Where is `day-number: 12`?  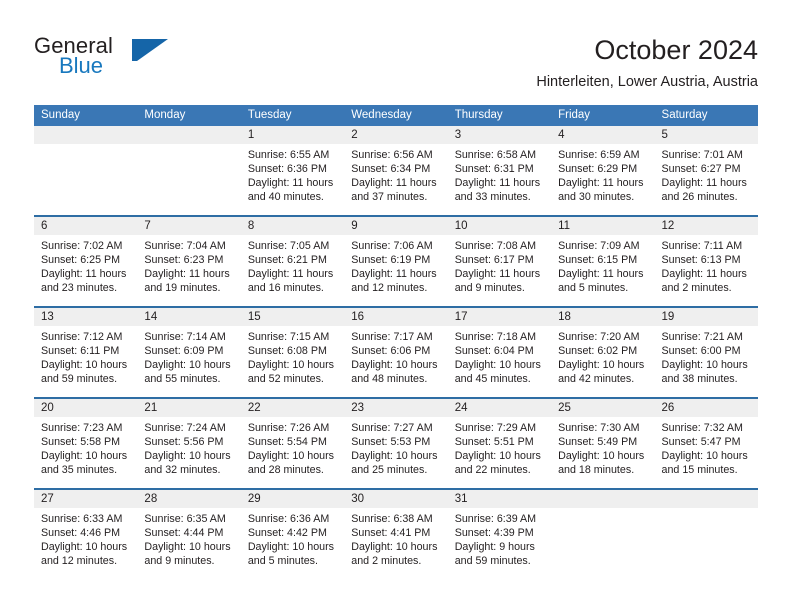
day-number: 12 is located at coordinates (706, 226).